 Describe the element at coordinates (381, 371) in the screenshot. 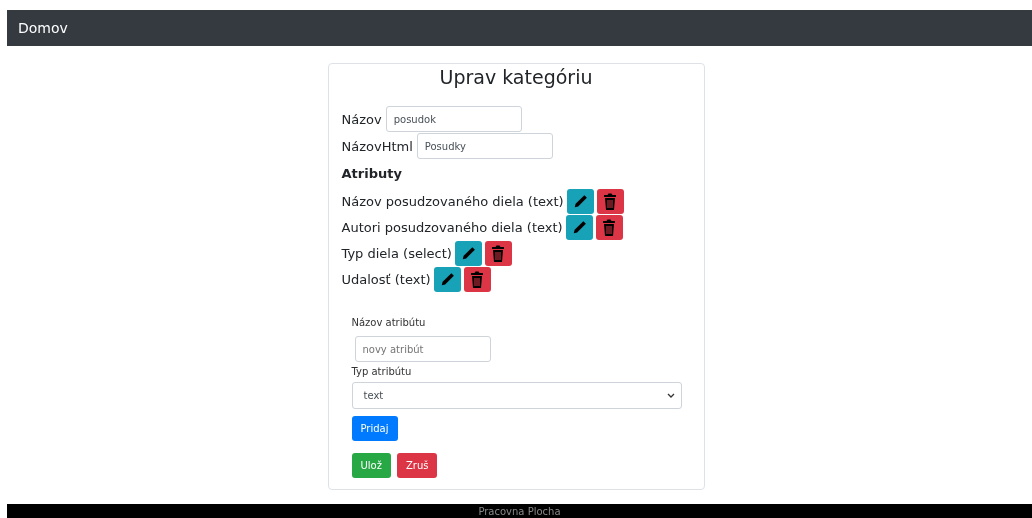

I see `field-label: Typ atribútu` at that location.